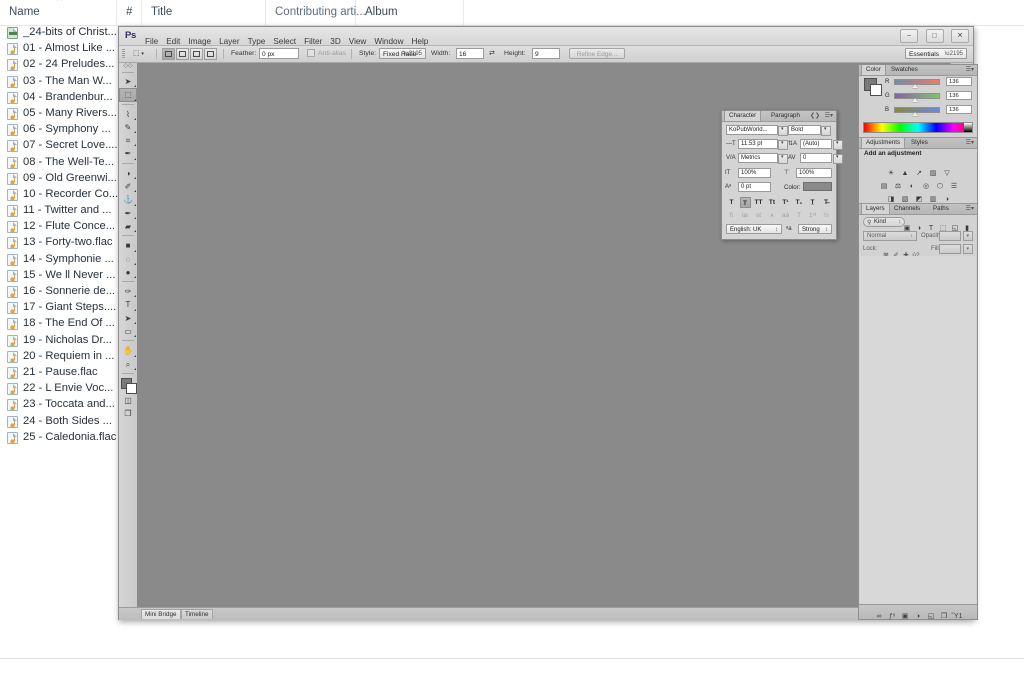  I want to click on type-style-button-2: TT, so click(758, 202).